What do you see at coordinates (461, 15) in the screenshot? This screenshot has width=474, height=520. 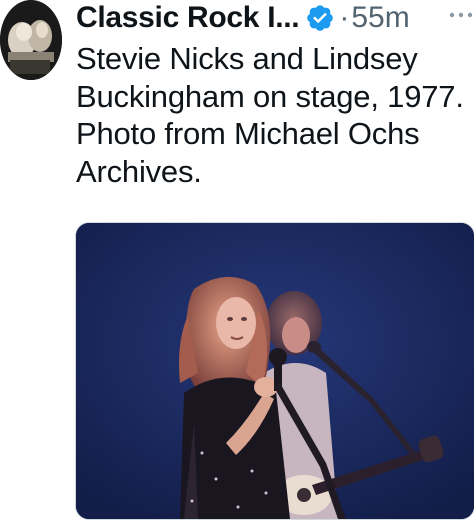 I see `more-options-icon` at bounding box center [461, 15].